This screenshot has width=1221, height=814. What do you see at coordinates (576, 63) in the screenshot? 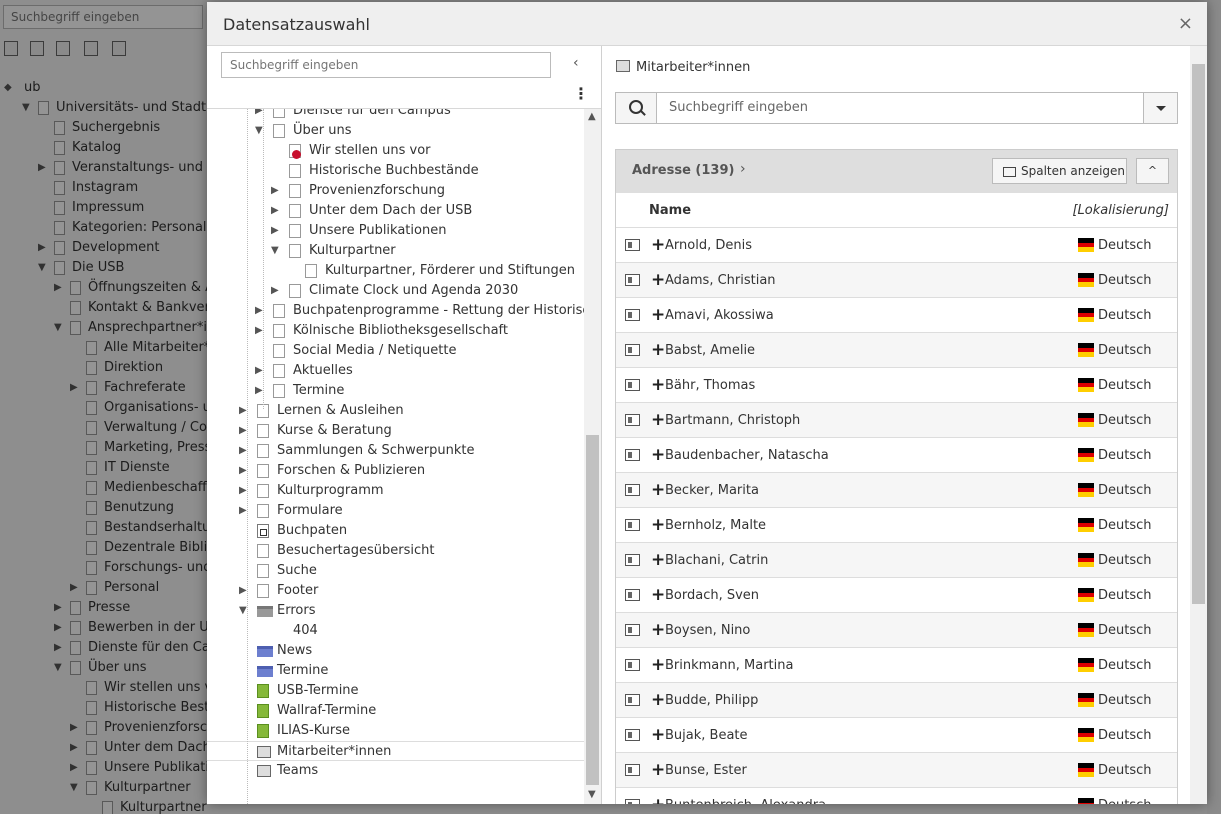
I see `collapse-tree-icon: ‹` at bounding box center [576, 63].